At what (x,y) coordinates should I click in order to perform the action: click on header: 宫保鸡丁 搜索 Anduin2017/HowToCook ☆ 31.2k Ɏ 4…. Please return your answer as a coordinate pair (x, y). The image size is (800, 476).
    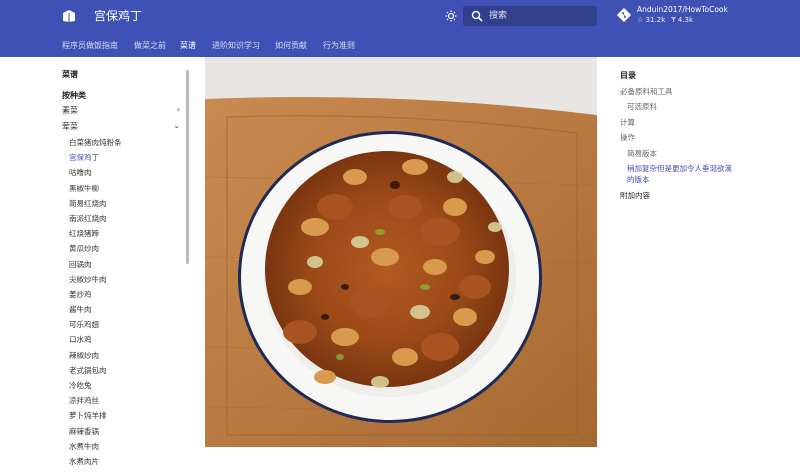
    Looking at the image, I should click on (400, 28).